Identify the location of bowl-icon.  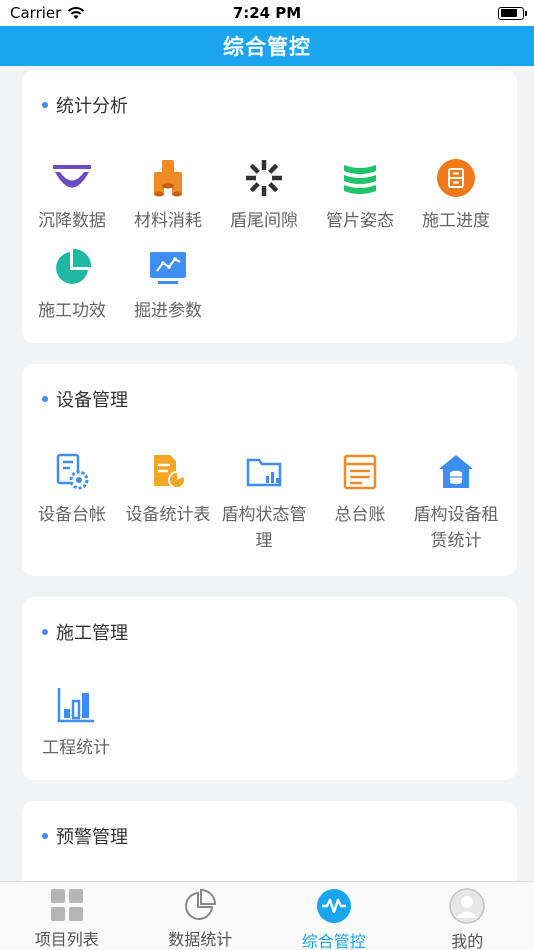
(72, 178).